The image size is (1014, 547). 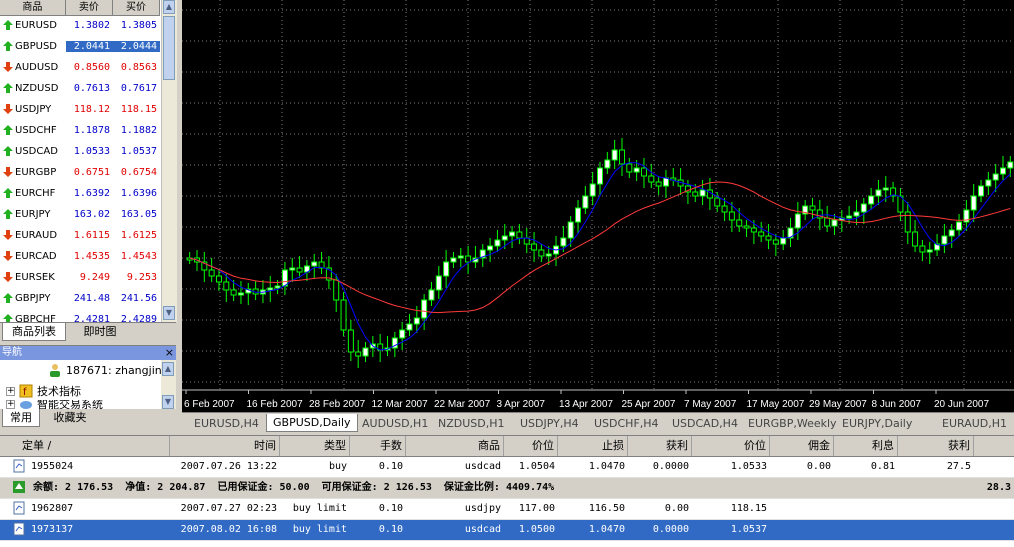 I want to click on ask-cell: 1.4543, so click(x=138, y=256).